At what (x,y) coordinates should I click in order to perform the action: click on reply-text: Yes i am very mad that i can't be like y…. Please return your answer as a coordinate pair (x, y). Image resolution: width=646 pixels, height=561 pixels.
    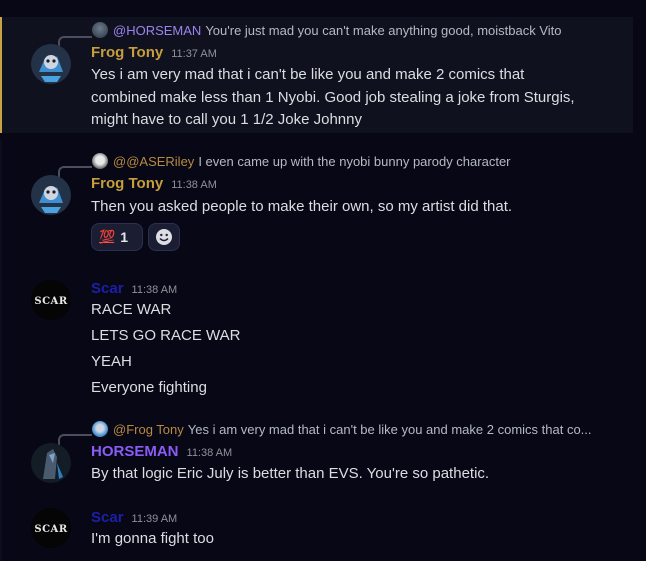
    Looking at the image, I should click on (389, 429).